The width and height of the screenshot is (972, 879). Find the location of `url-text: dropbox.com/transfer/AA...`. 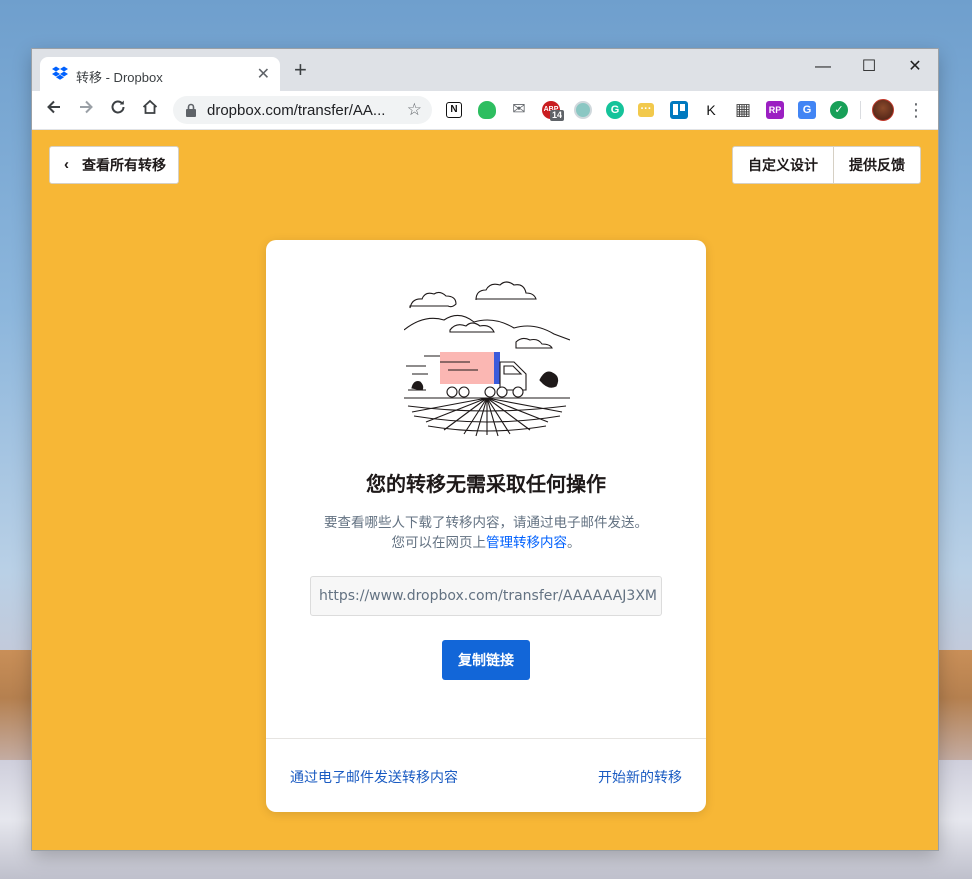

url-text: dropbox.com/transfer/AA... is located at coordinates (296, 110).